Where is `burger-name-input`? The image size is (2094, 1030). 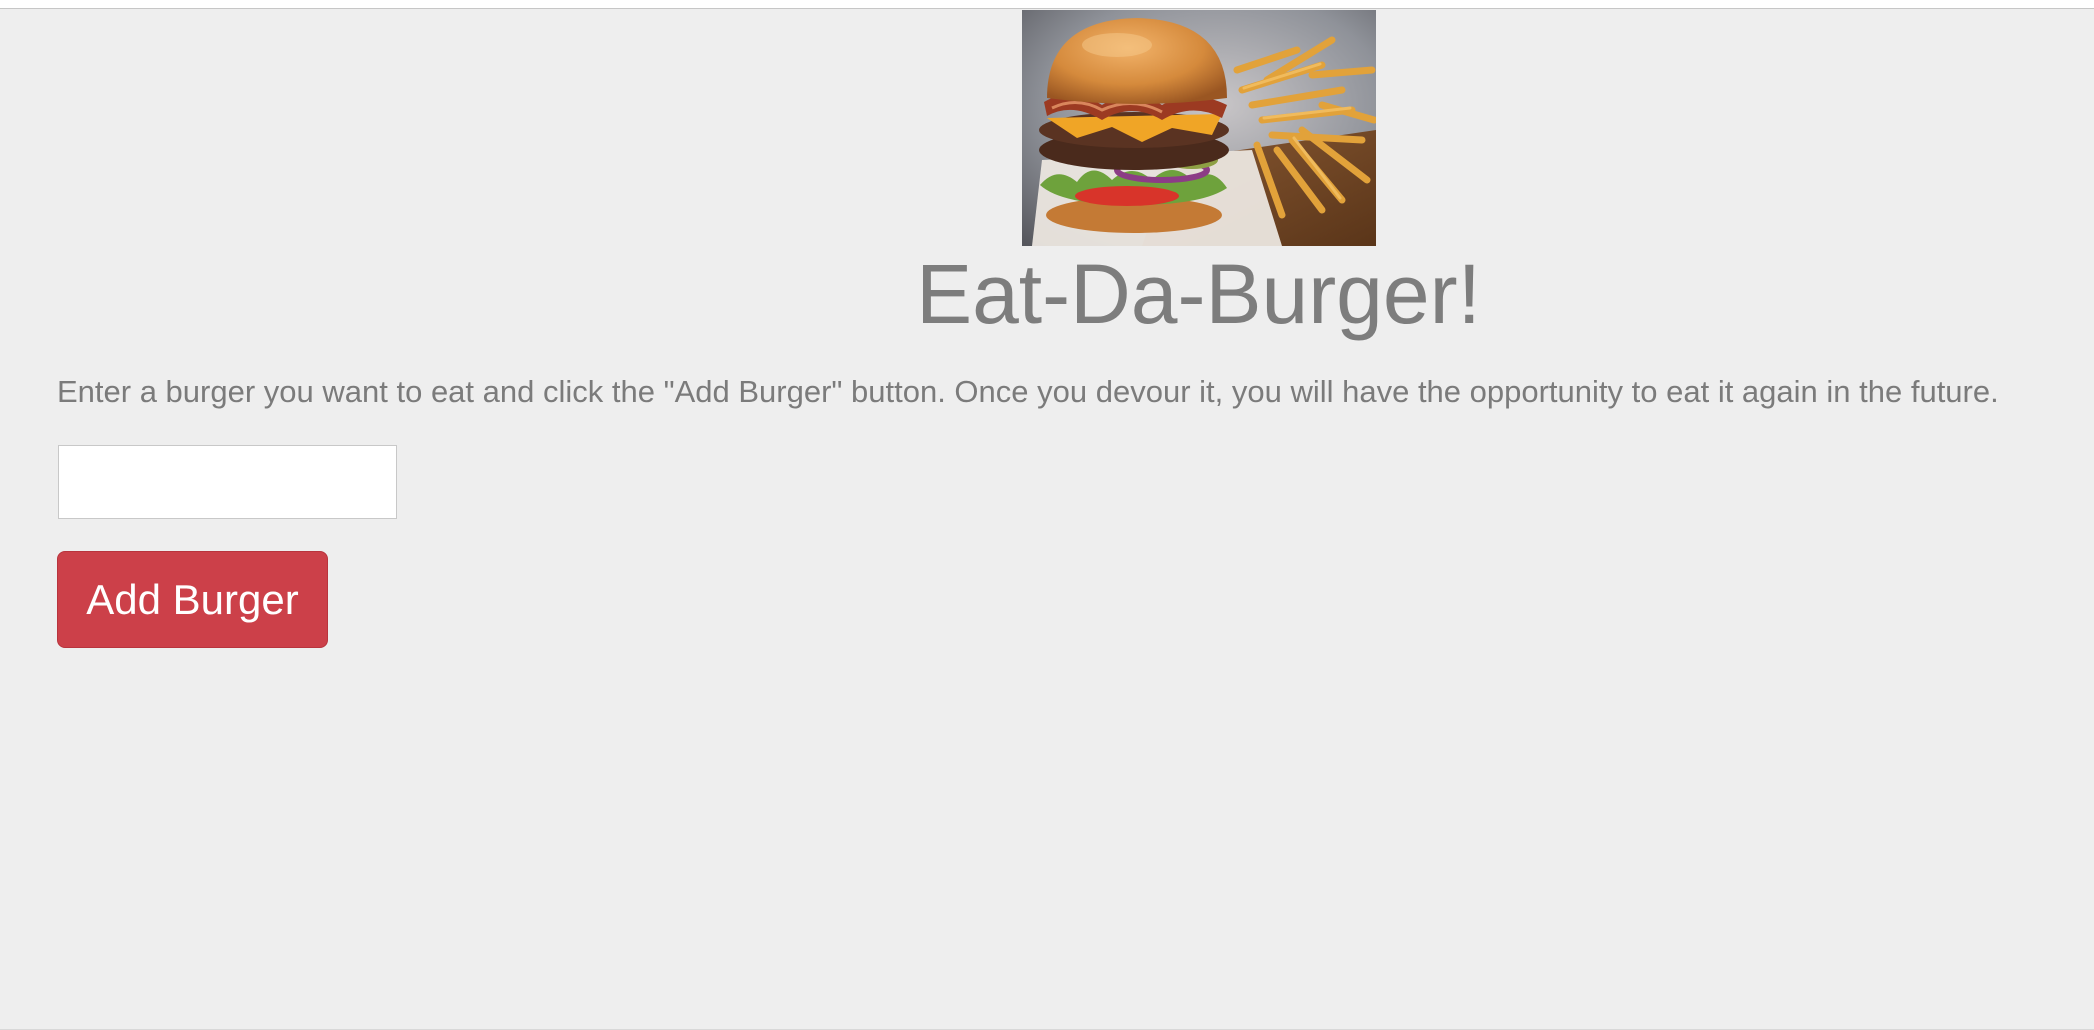
burger-name-input is located at coordinates (227, 482).